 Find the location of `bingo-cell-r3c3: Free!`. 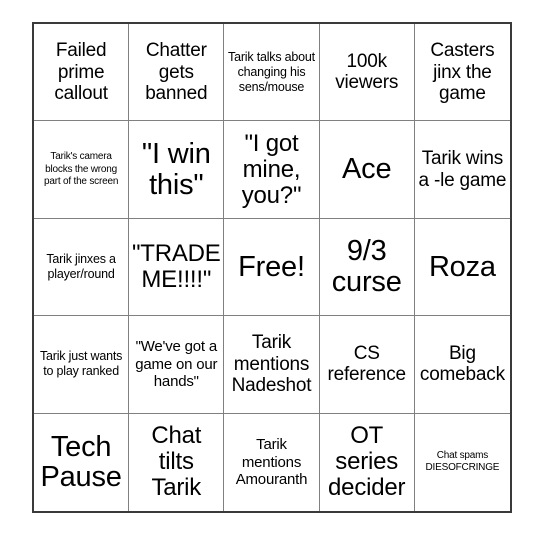

bingo-cell-r3c3: Free! is located at coordinates (272, 267).